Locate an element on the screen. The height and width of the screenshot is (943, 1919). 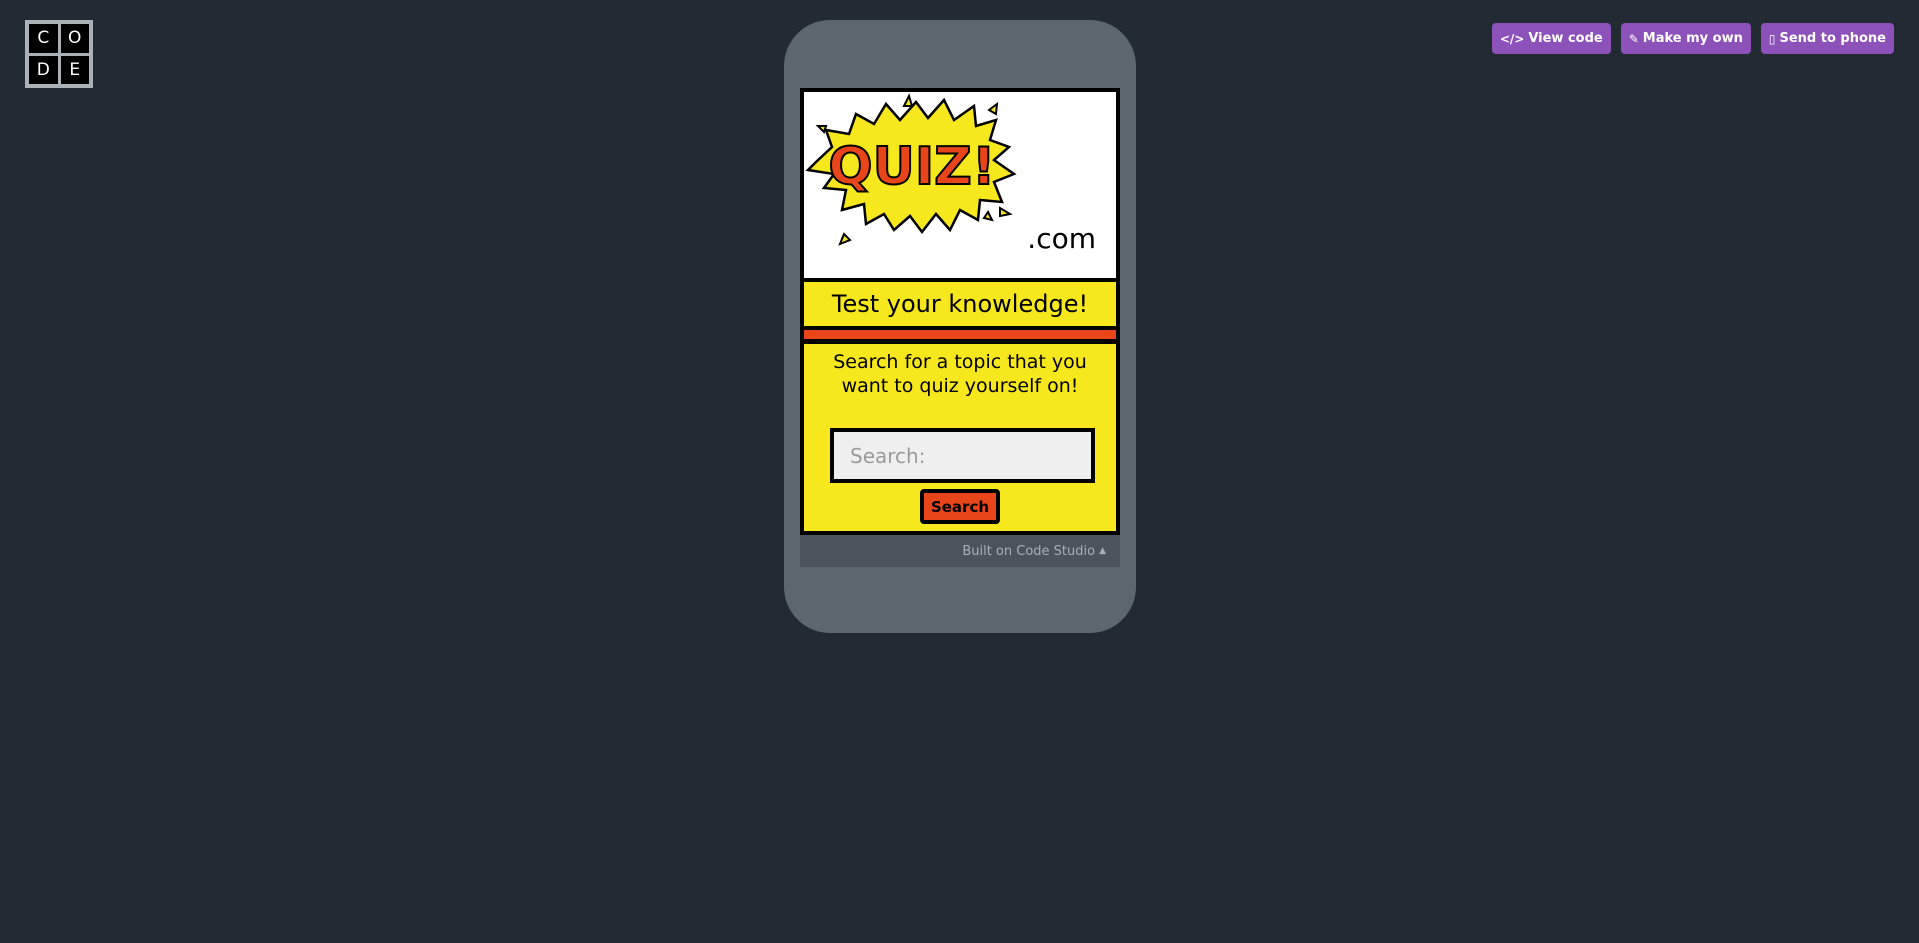
built-on-code-studio-footer: Built on Code Studio ▲ is located at coordinates (960, 551).